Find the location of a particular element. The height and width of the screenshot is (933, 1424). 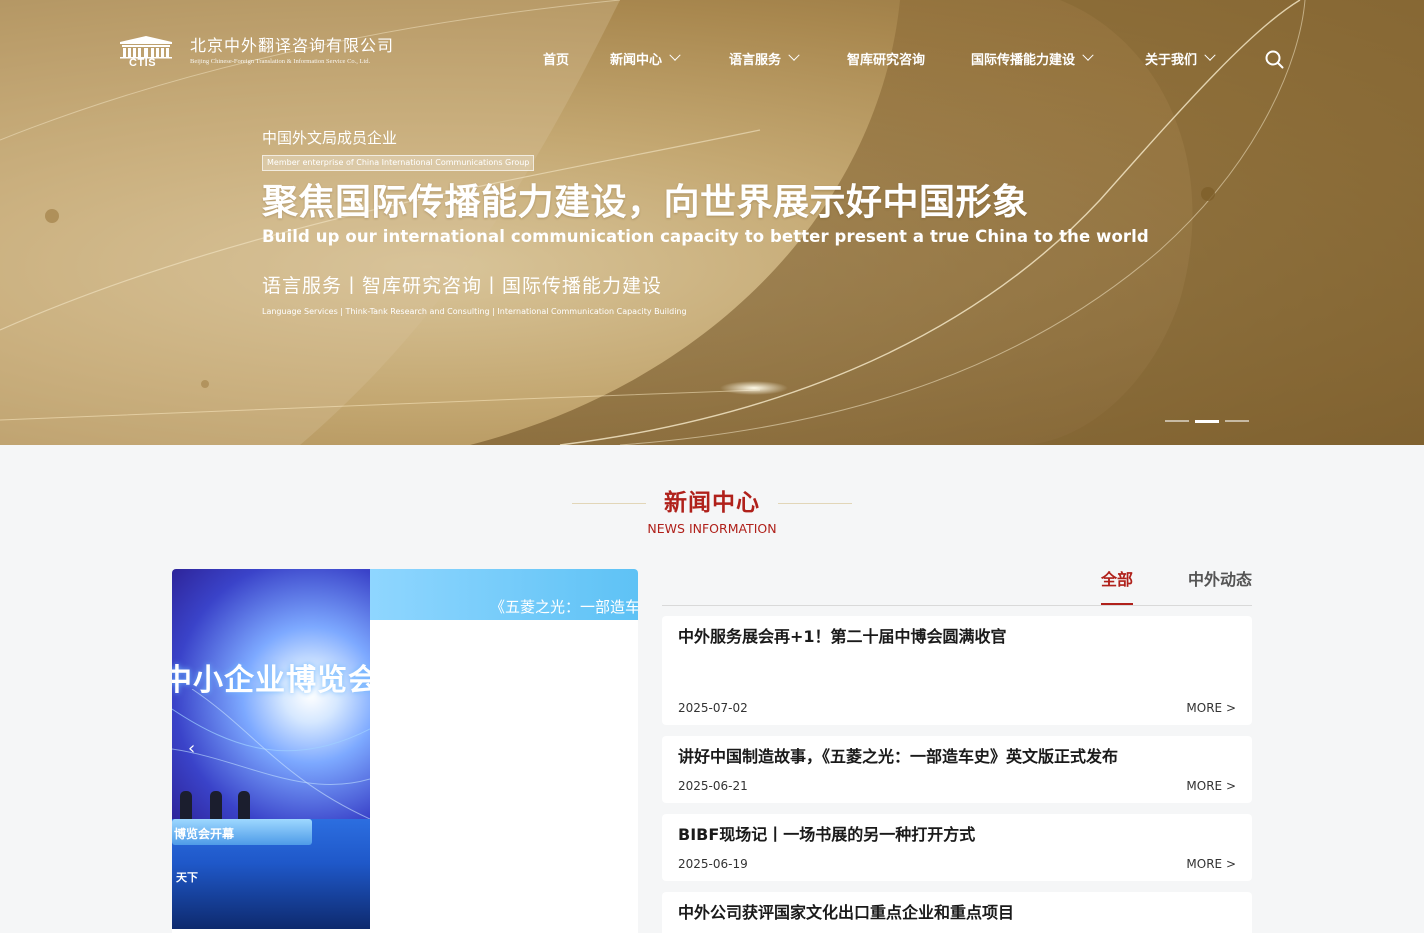

section-title-cn: 新闻中心 is located at coordinates (712, 503).